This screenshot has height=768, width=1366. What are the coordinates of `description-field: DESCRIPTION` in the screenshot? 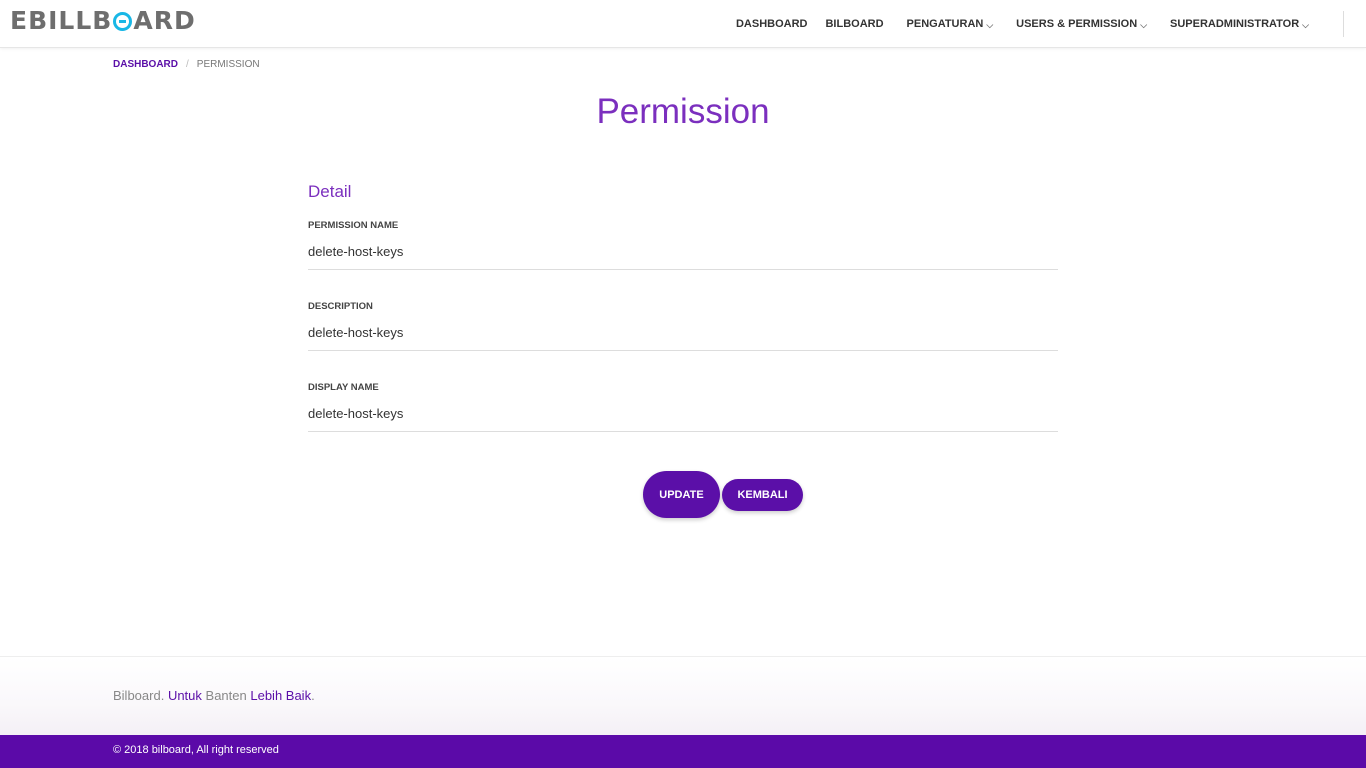 It's located at (683, 326).